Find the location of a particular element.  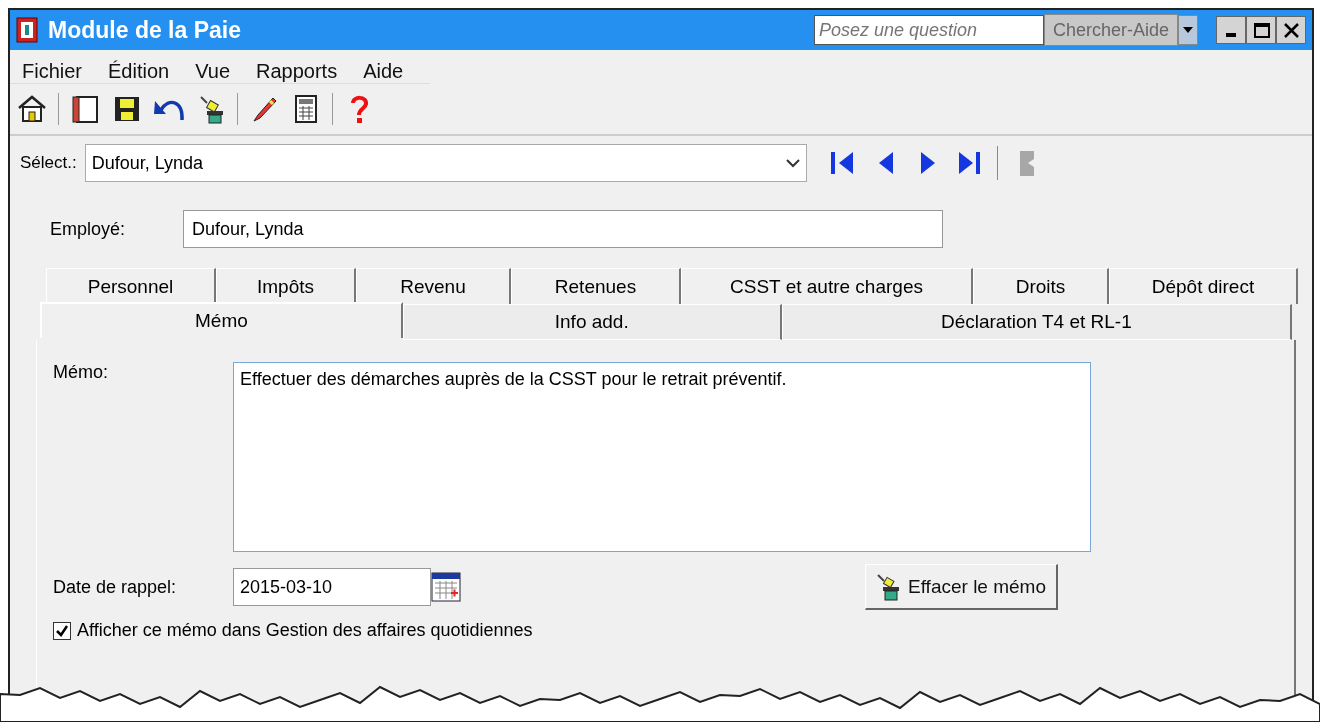

select-dropdown: Dufour, Lynda is located at coordinates (445, 163).